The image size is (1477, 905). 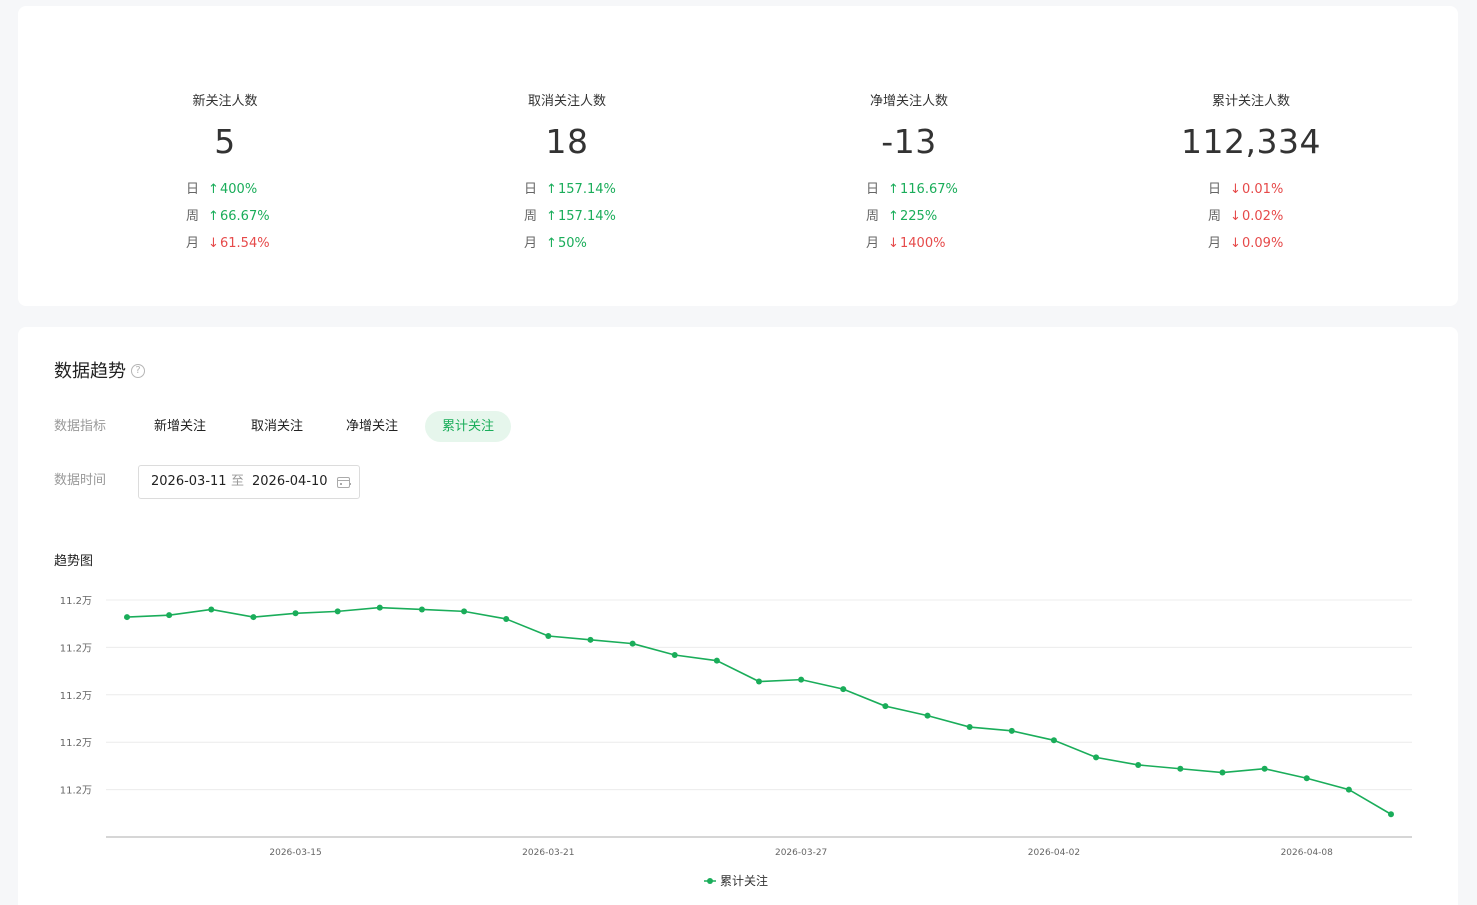 What do you see at coordinates (225, 141) in the screenshot?
I see `stat-value: 5` at bounding box center [225, 141].